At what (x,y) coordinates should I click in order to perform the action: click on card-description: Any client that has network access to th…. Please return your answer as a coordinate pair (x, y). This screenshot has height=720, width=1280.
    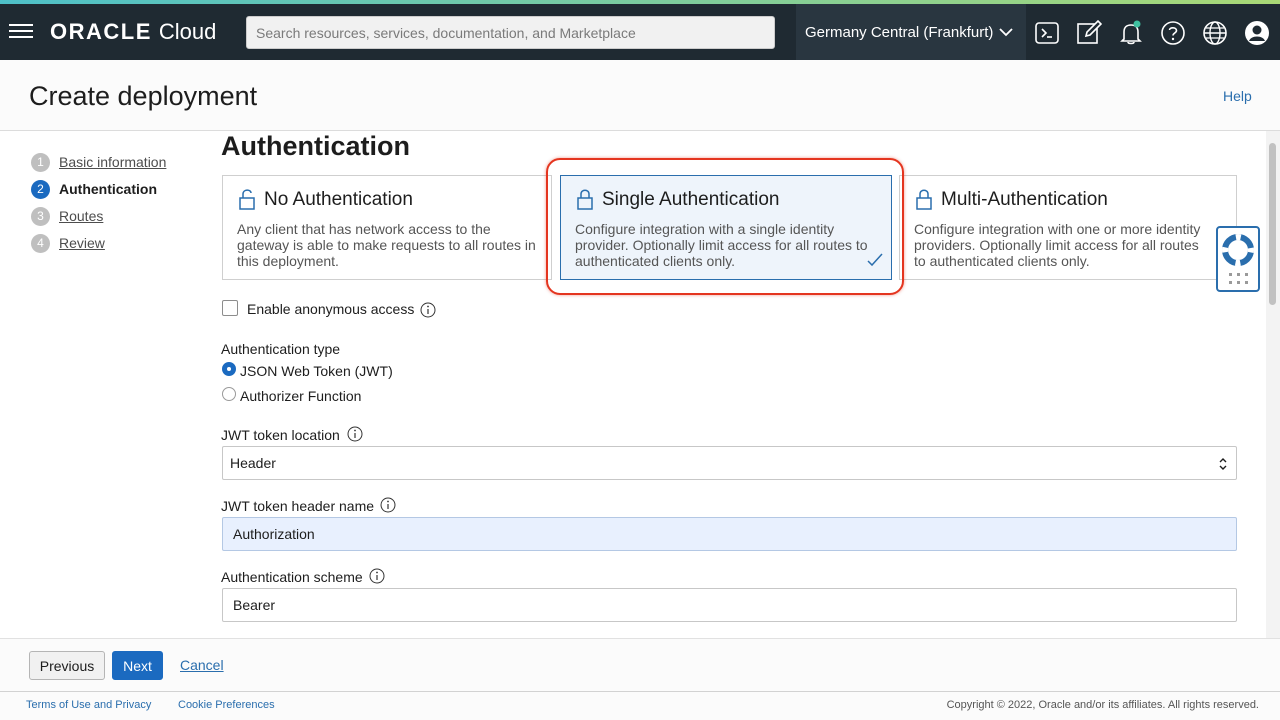
    Looking at the image, I should click on (386, 245).